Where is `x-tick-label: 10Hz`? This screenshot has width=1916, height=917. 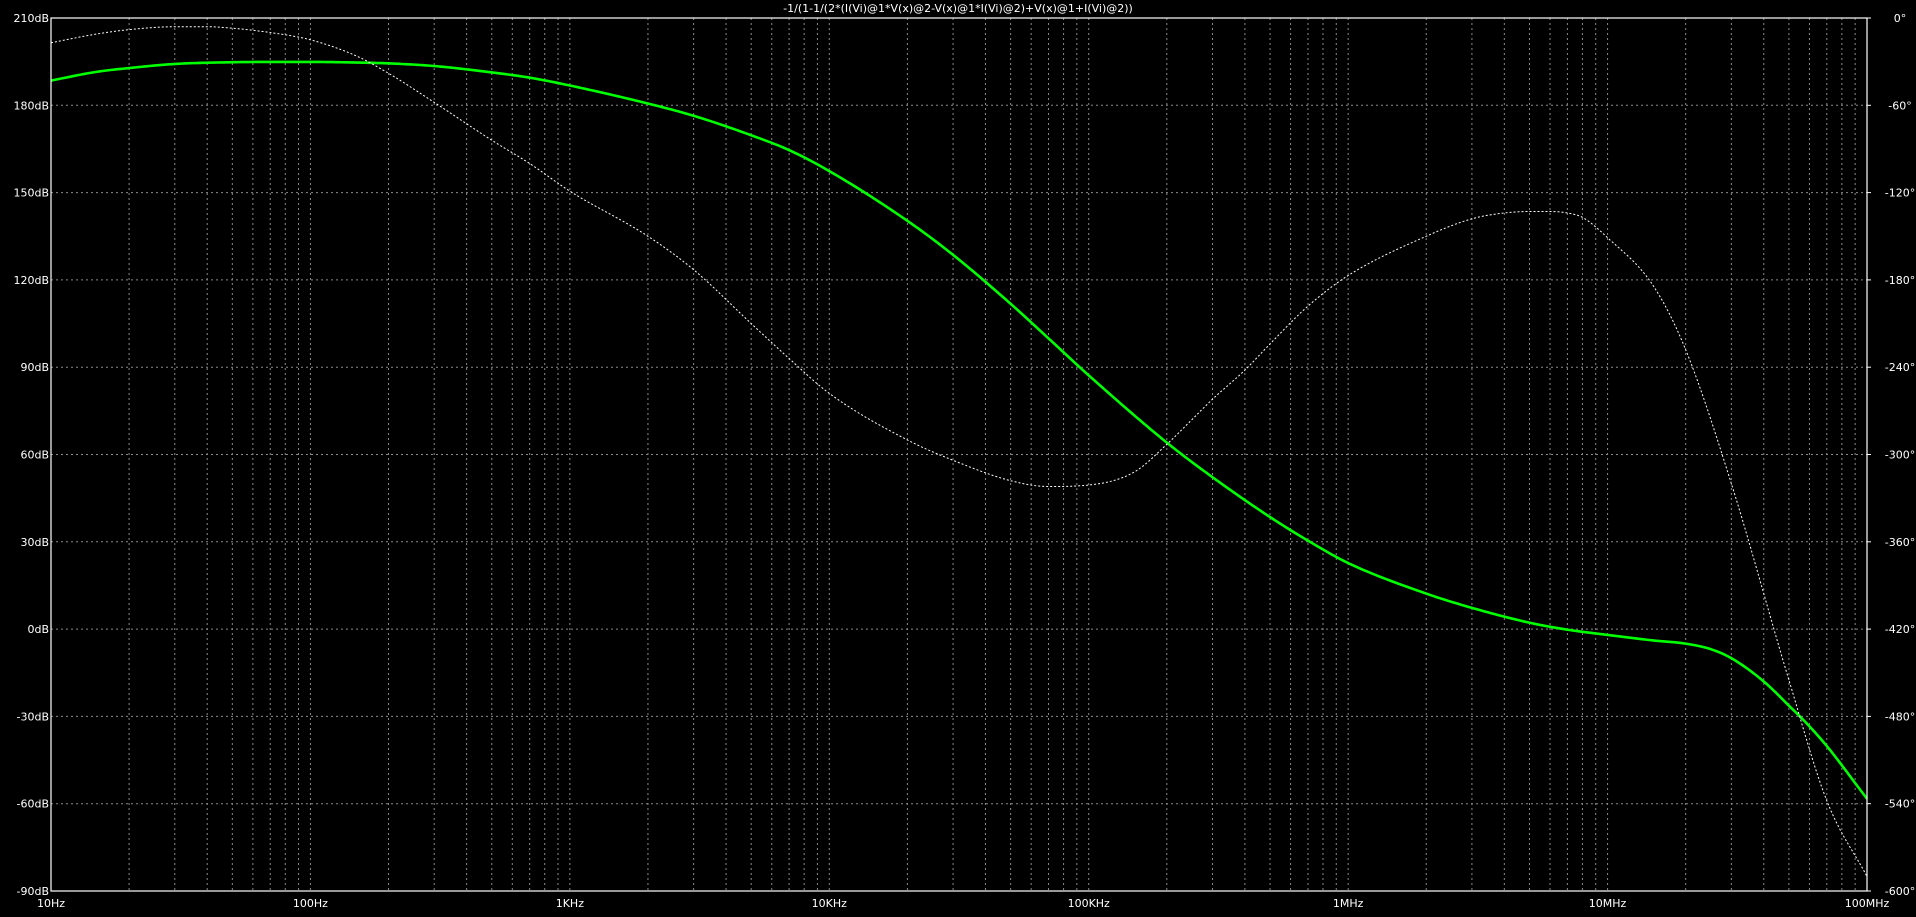 x-tick-label: 10Hz is located at coordinates (51, 903).